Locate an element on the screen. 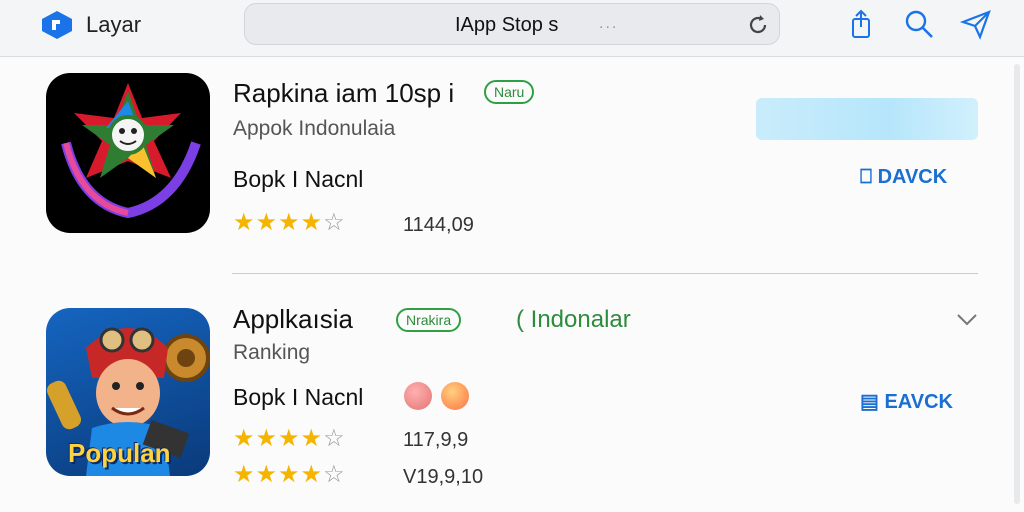 The height and width of the screenshot is (512, 1024). star-emblem-icon is located at coordinates (131, 151).